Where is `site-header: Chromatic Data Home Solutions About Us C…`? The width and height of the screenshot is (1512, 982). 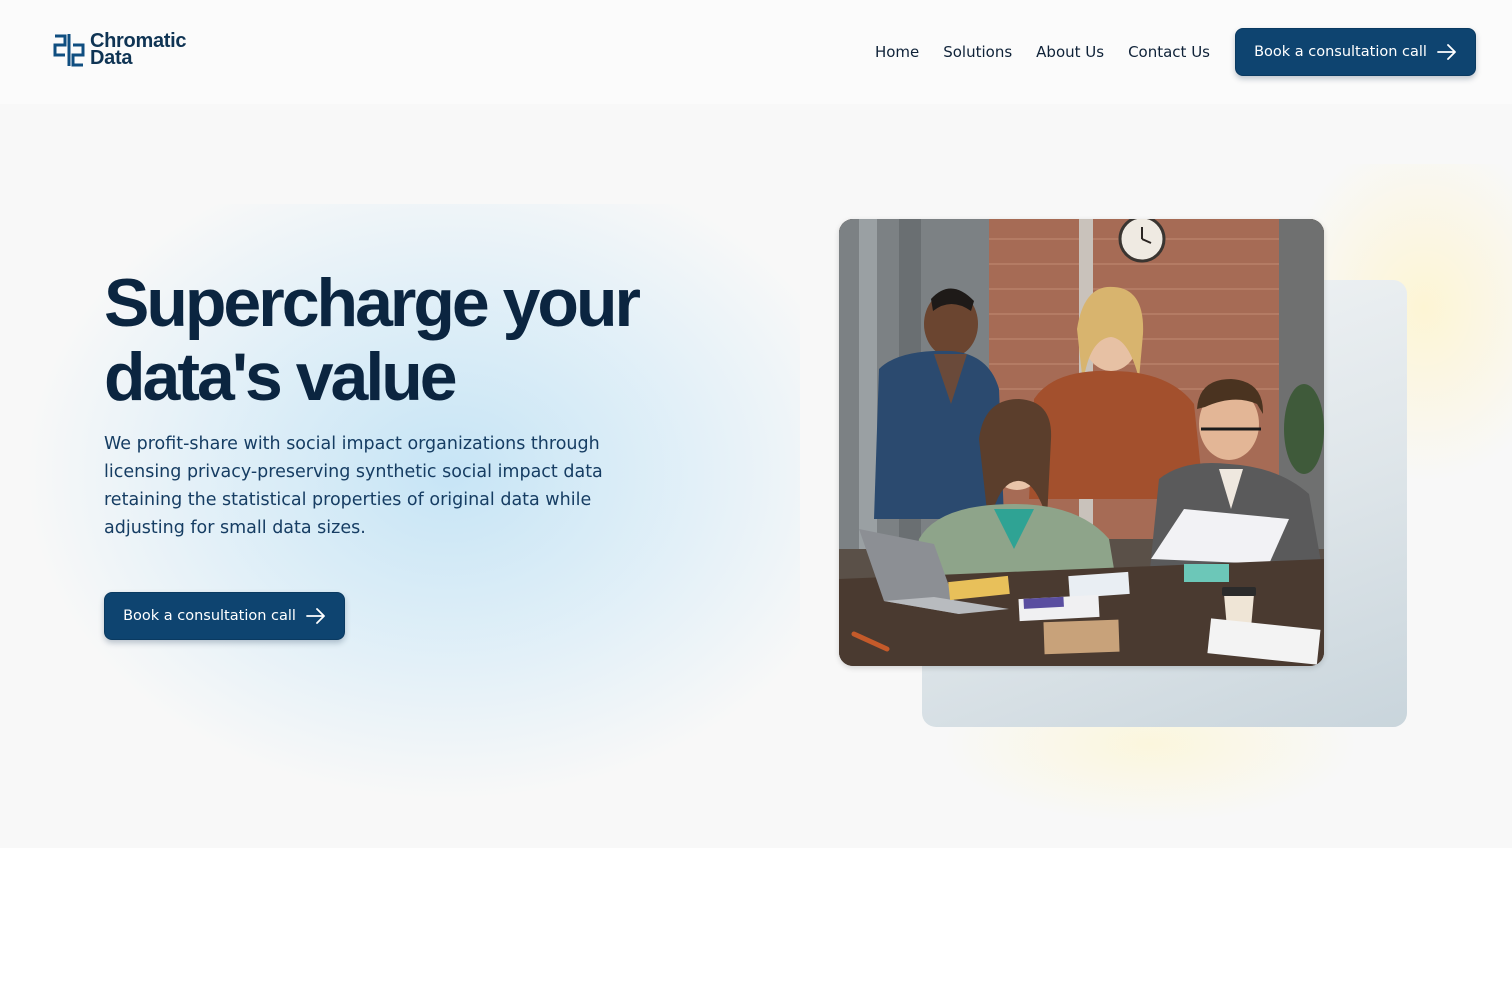 site-header: Chromatic Data Home Solutions About Us C… is located at coordinates (756, 52).